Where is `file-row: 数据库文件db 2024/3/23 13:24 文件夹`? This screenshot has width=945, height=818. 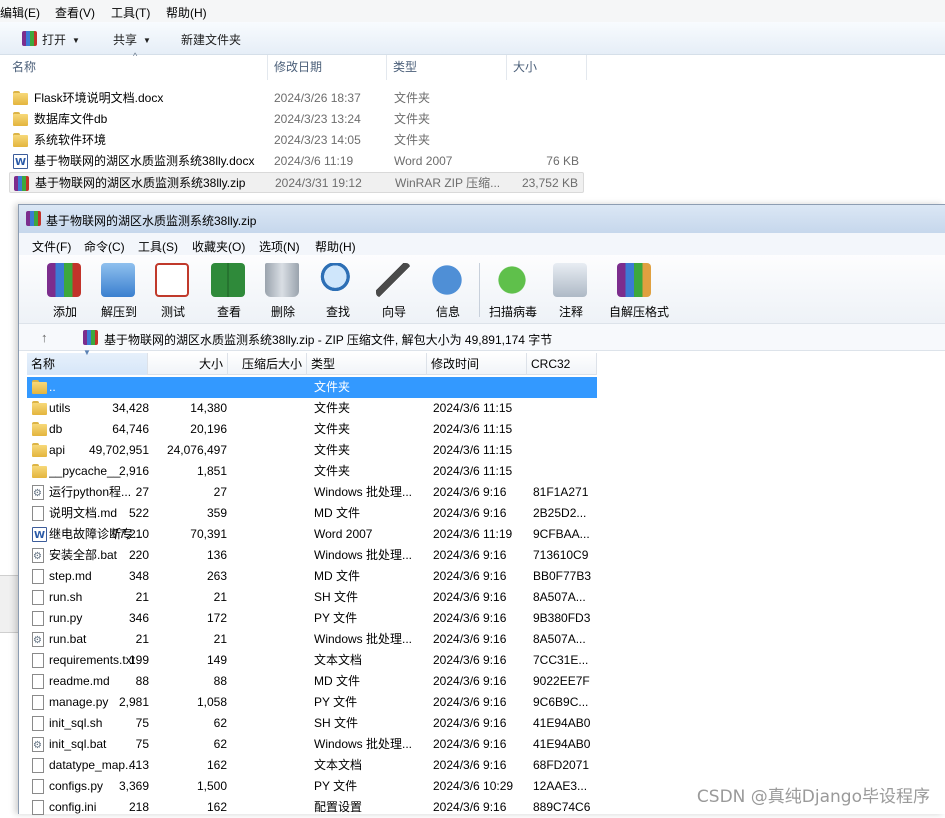 file-row: 数据库文件db 2024/3/23 13:24 文件夹 is located at coordinates (296, 119).